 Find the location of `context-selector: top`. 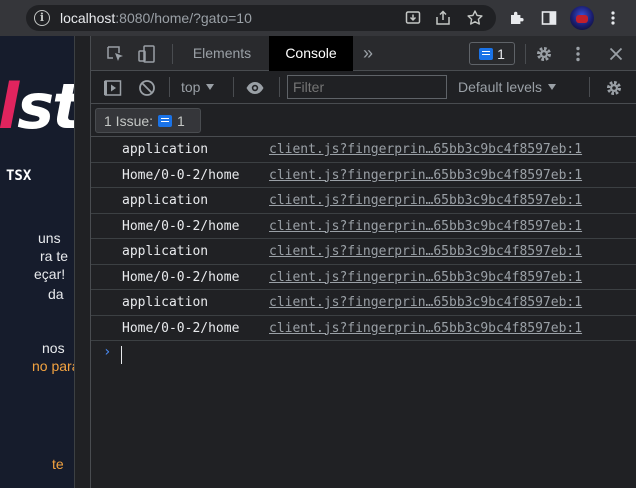

context-selector: top is located at coordinates (198, 87).